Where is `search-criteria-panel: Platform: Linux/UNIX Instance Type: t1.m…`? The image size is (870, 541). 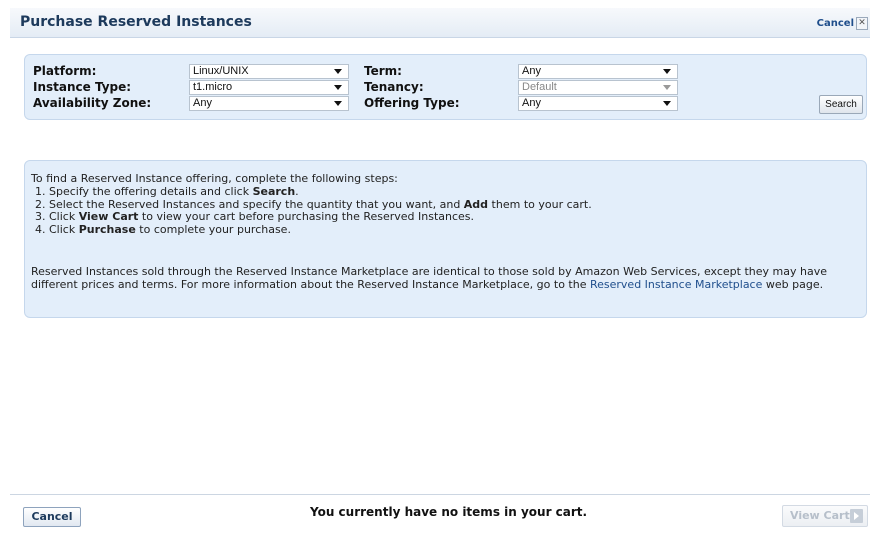 search-criteria-panel: Platform: Linux/UNIX Instance Type: t1.m… is located at coordinates (445, 87).